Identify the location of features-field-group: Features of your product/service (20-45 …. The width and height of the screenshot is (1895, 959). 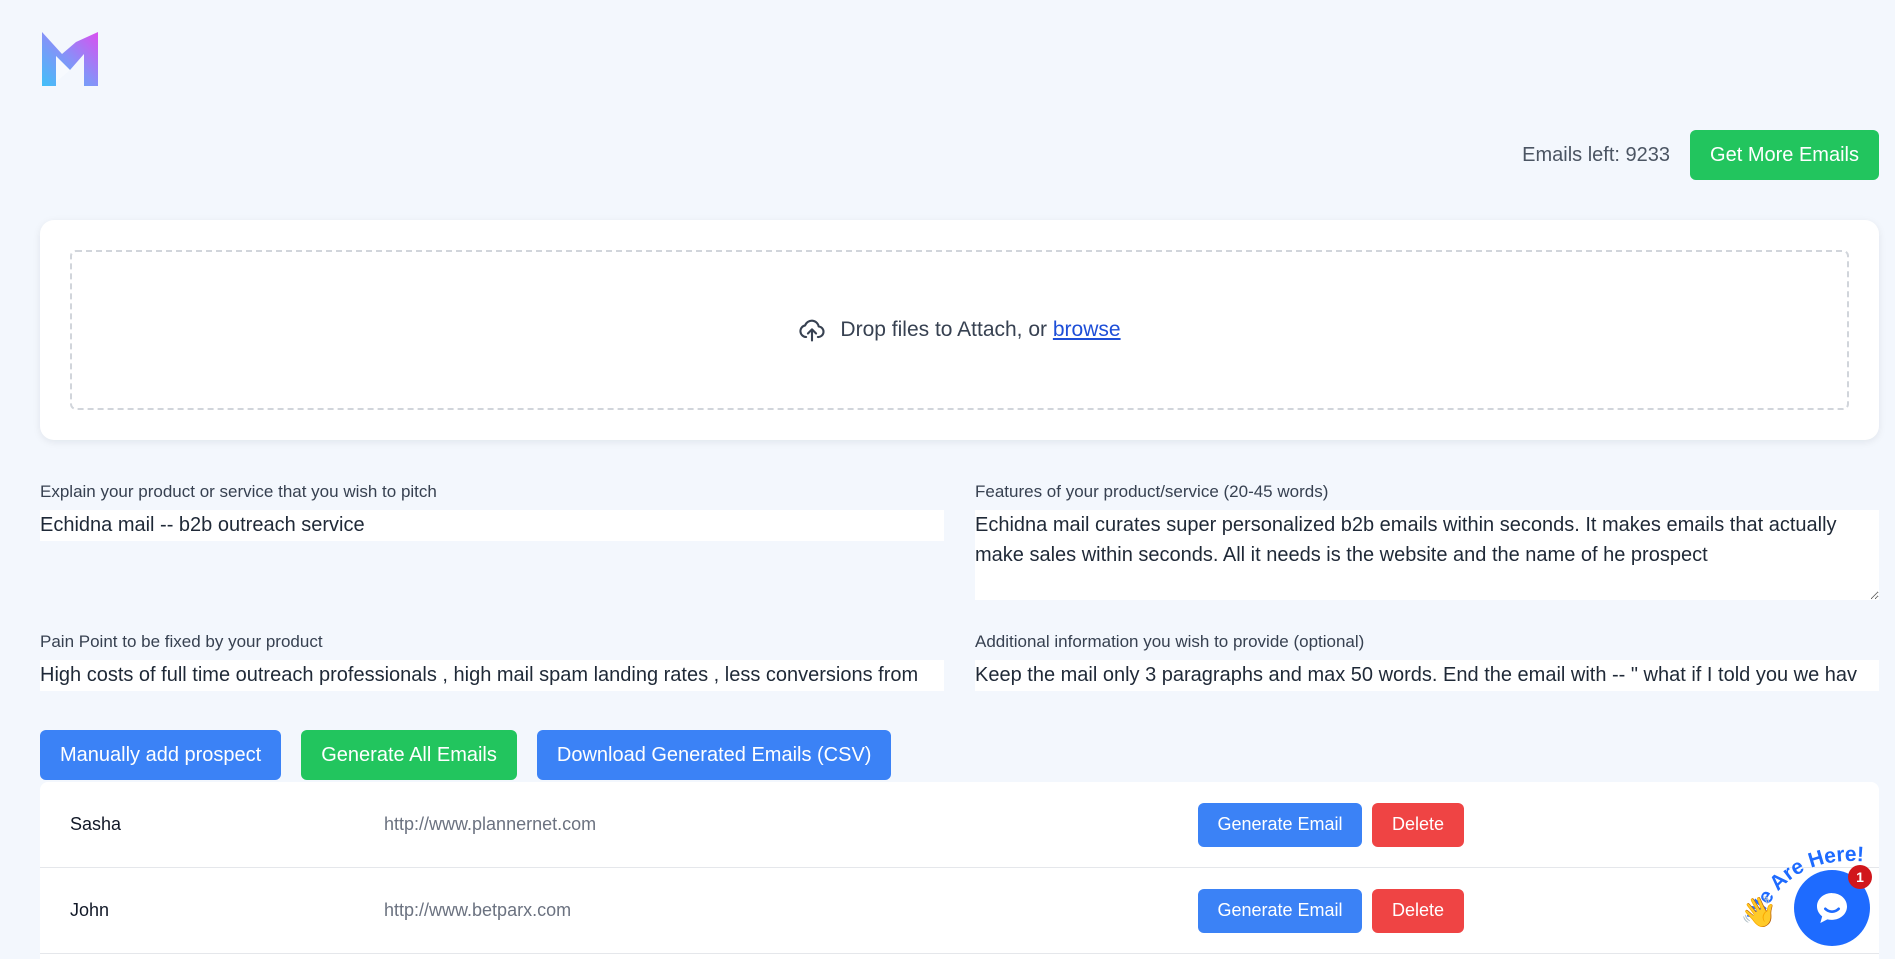
(1427, 543).